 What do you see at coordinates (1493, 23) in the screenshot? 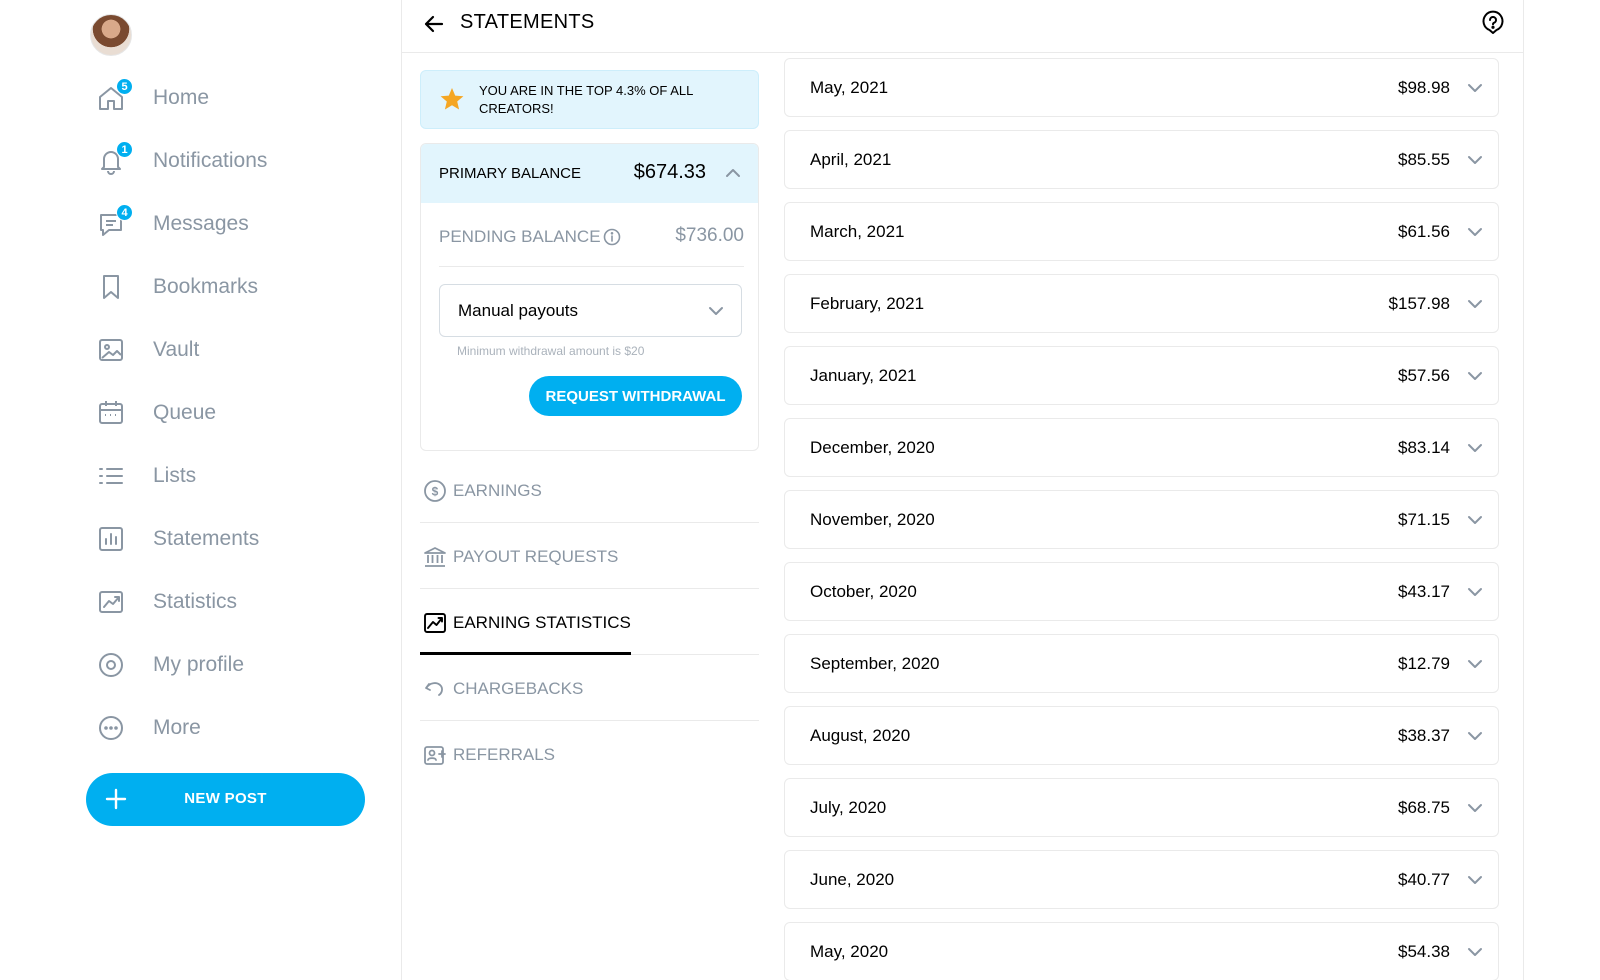
I see `help-icon` at bounding box center [1493, 23].